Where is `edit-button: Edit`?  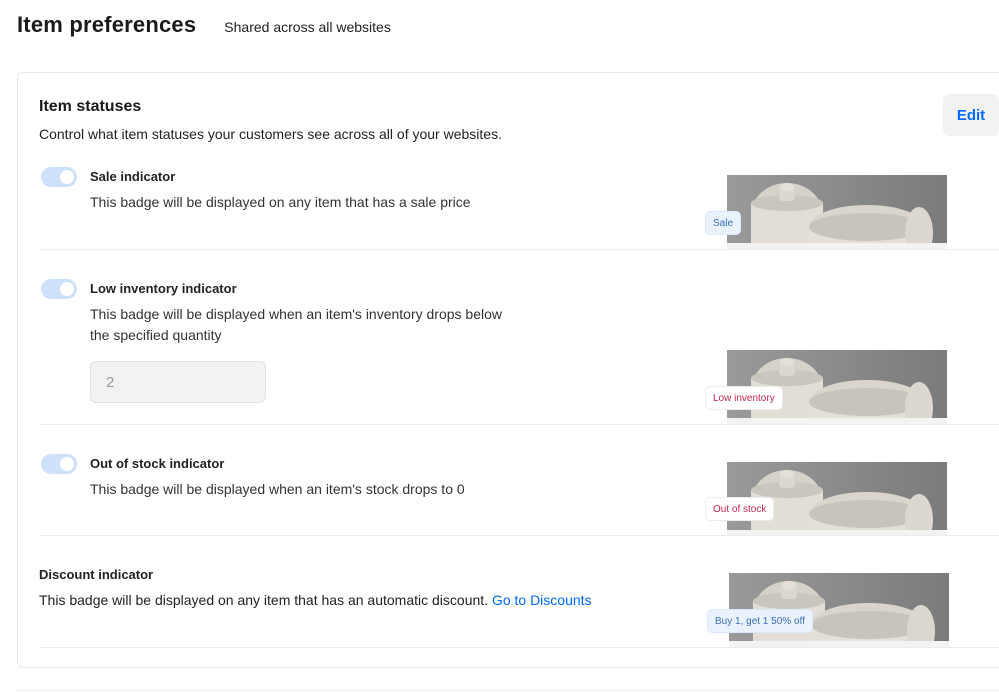 edit-button: Edit is located at coordinates (971, 115).